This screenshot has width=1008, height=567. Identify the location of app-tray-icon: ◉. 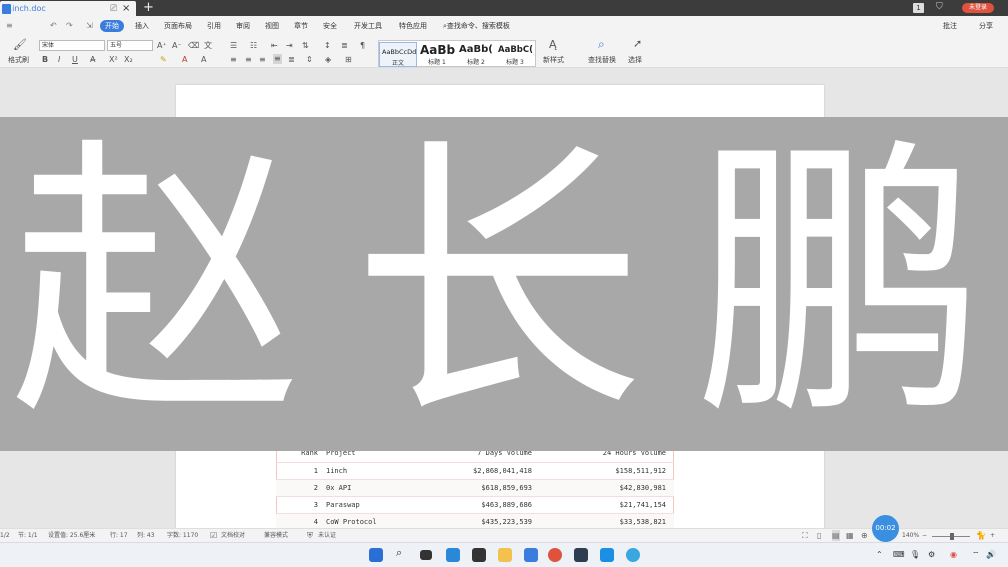
(953, 555).